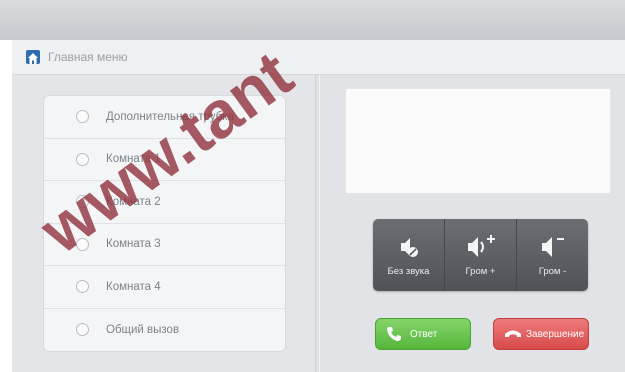 The width and height of the screenshot is (625, 372). What do you see at coordinates (164, 245) in the screenshot?
I see `list-item-room-3: Комната 3` at bounding box center [164, 245].